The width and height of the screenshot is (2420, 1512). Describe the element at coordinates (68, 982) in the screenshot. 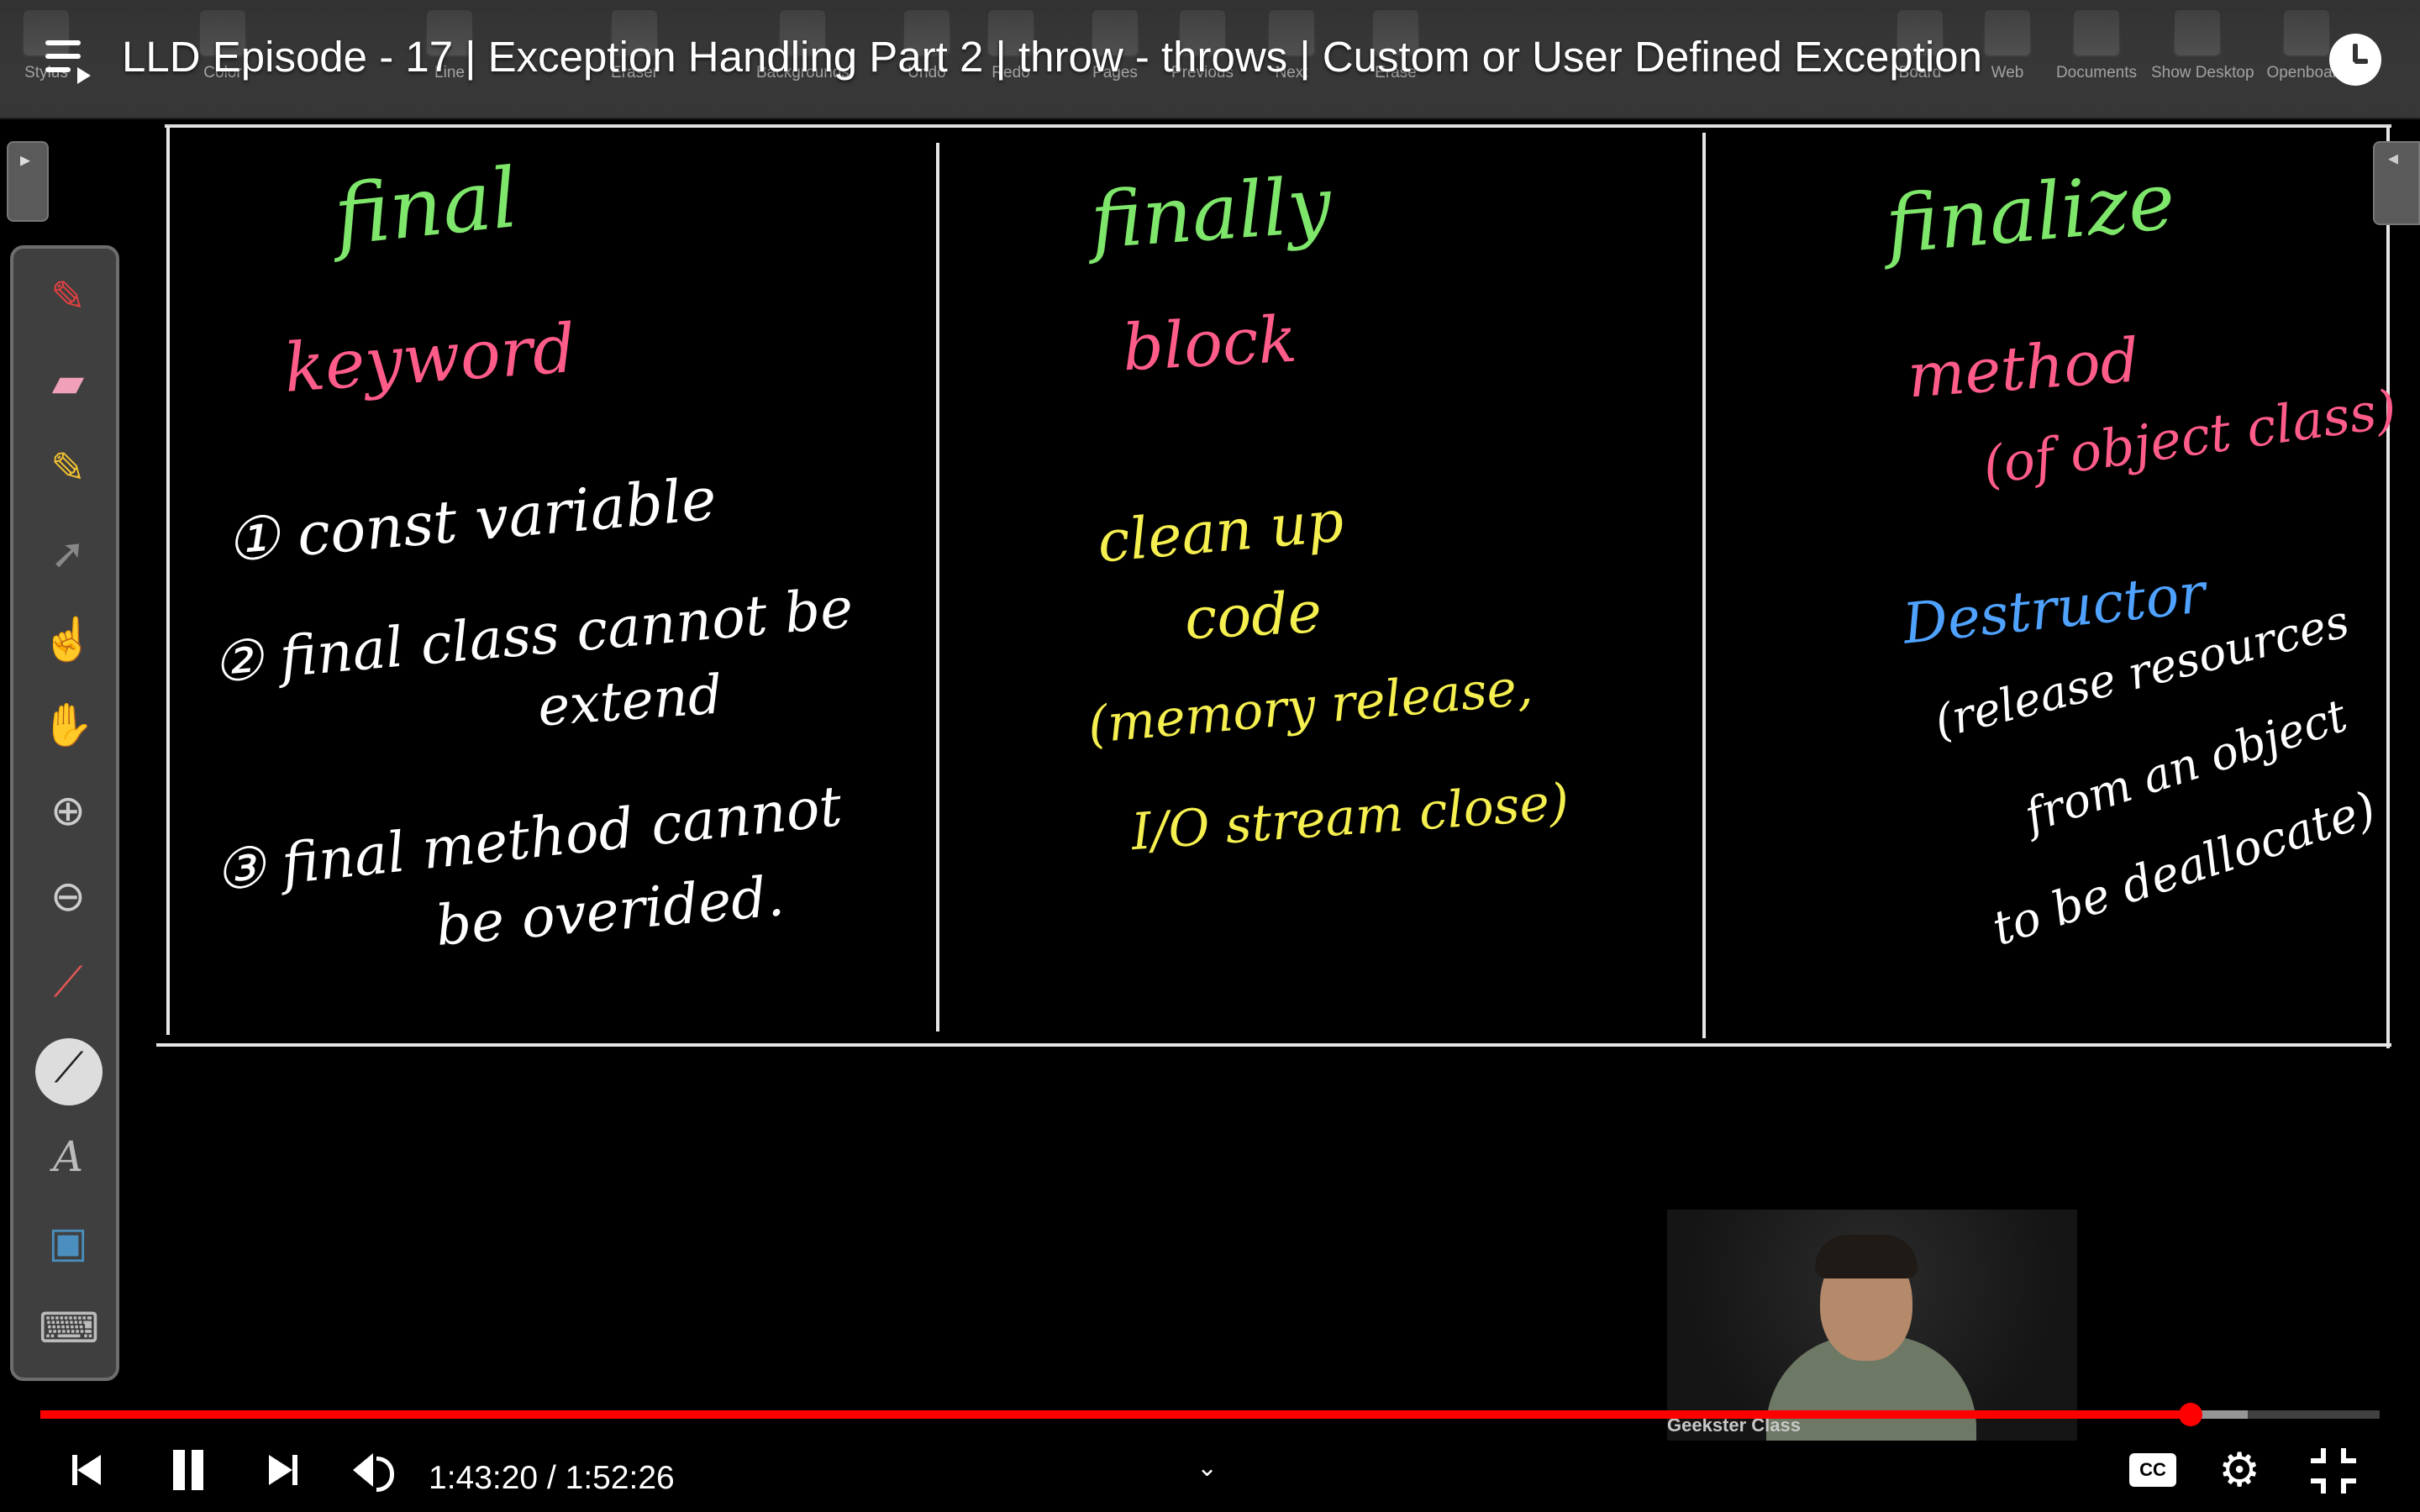

I see `pointer-stick-icon: ⟋` at that location.